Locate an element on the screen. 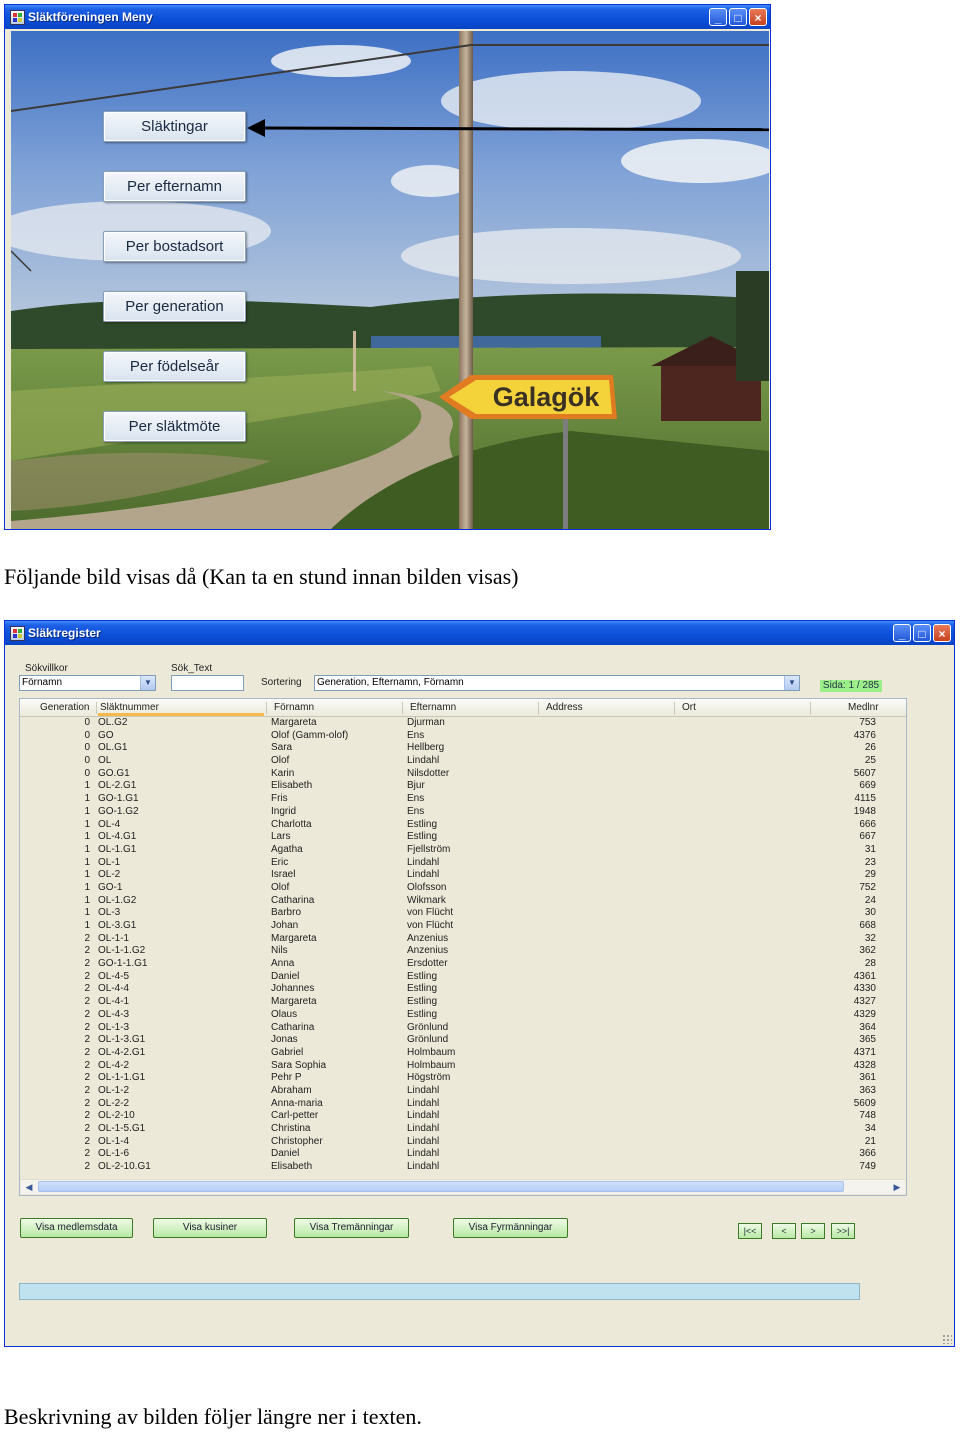 The width and height of the screenshot is (960, 1435). cell-efternamn: von Flücht is located at coordinates (430, 913).